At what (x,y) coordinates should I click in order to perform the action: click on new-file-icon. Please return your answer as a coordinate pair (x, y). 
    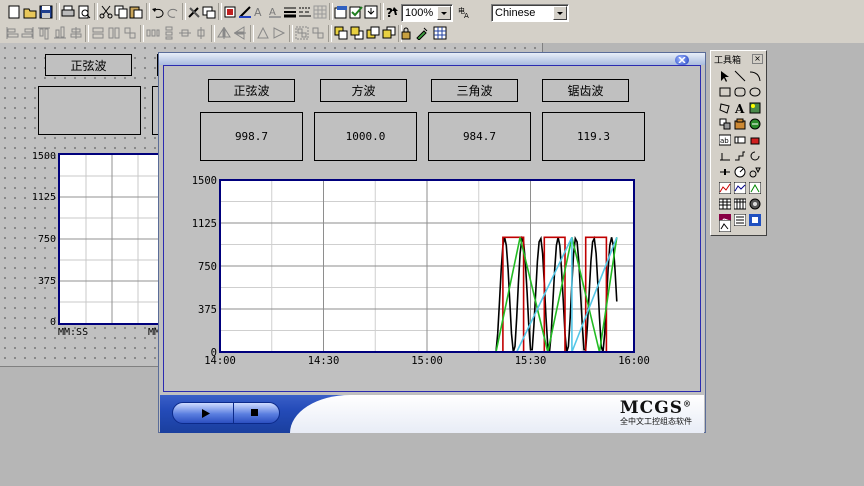
    Looking at the image, I should click on (14, 12).